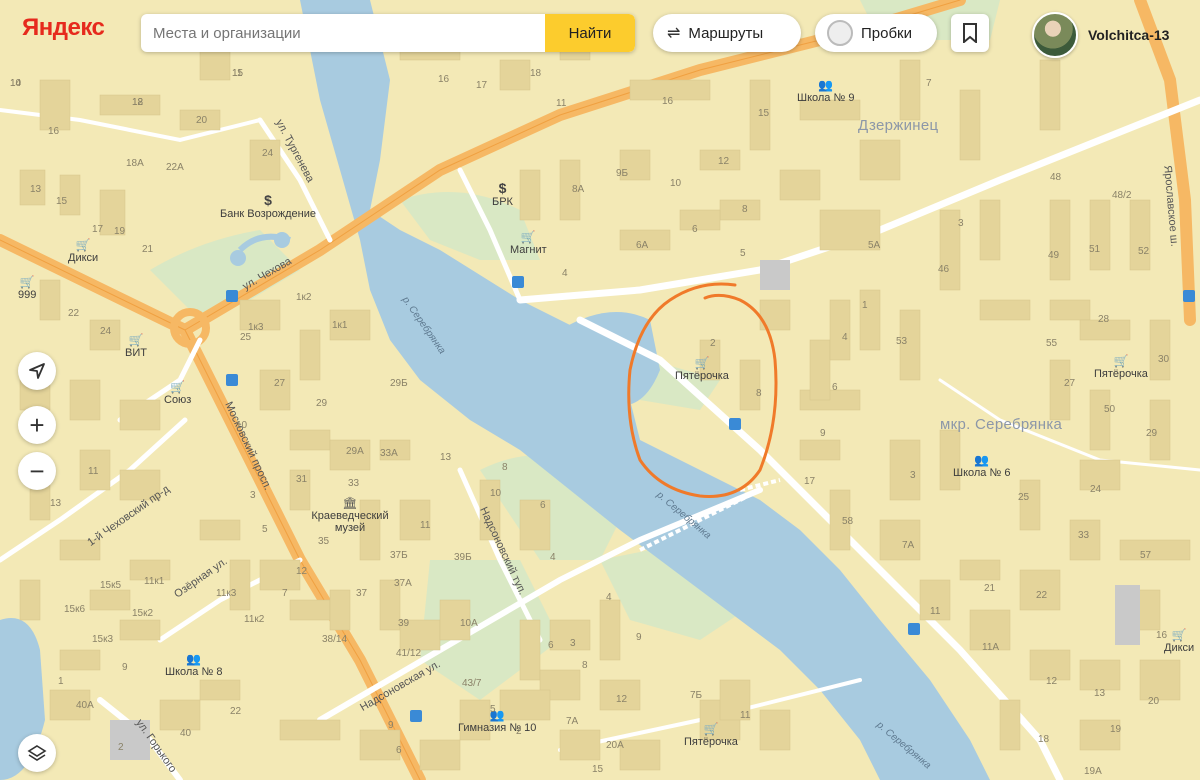 The width and height of the screenshot is (1200, 780). What do you see at coordinates (193, 665) in the screenshot?
I see `poi-shkola-8: 👥 Школа № 8` at bounding box center [193, 665].